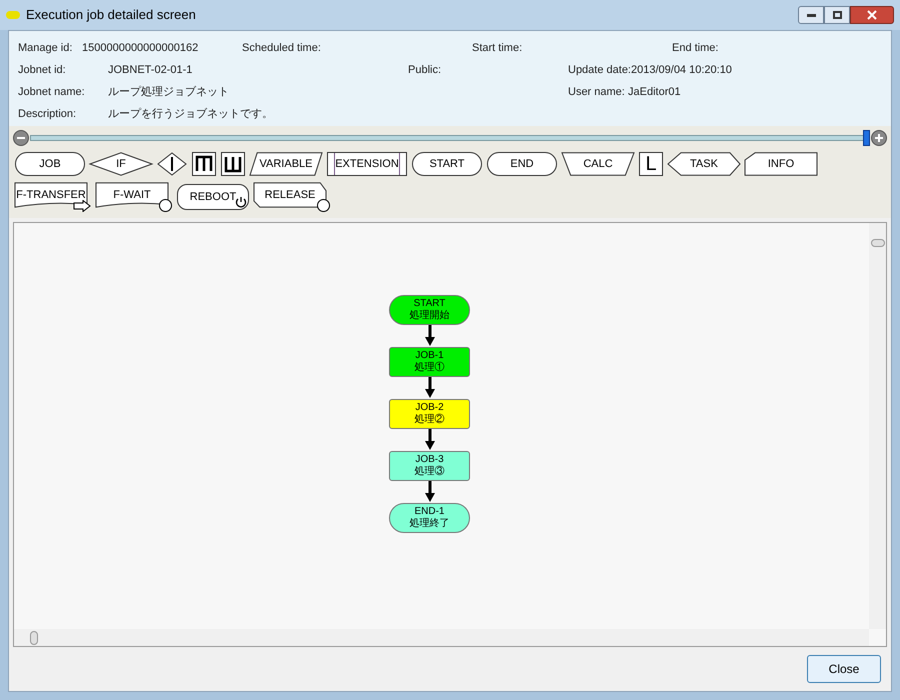 This screenshot has width=900, height=700. Describe the element at coordinates (121, 164) in the screenshot. I see `palette-item: IF` at that location.